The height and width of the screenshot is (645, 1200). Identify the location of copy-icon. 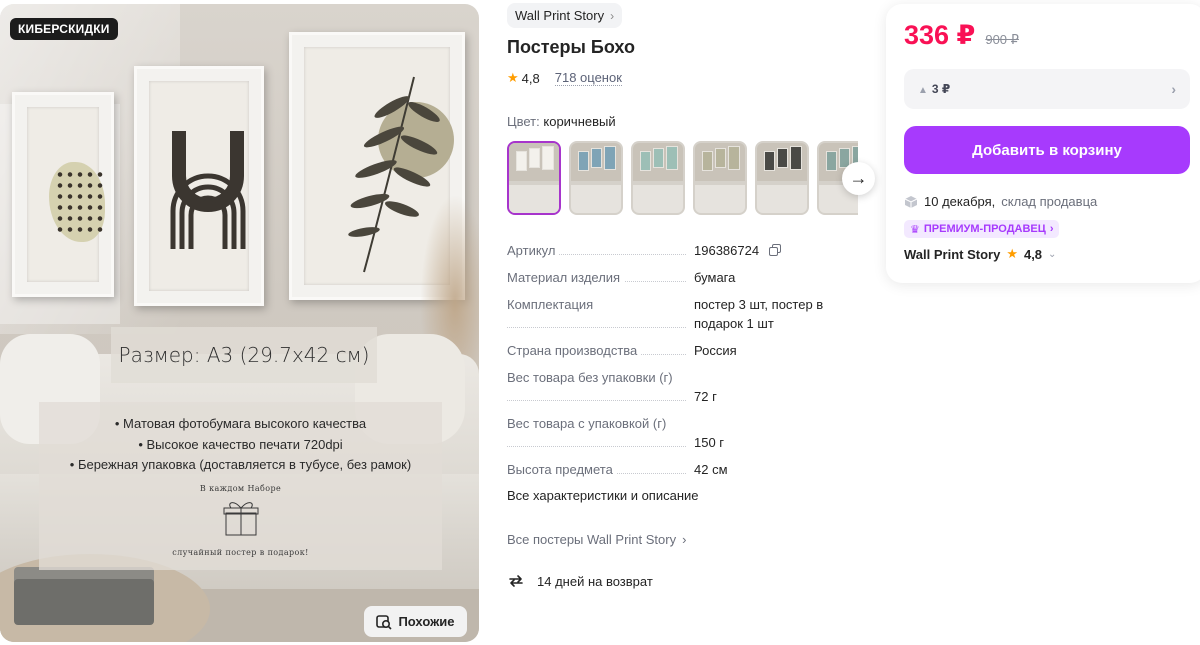
(774, 250).